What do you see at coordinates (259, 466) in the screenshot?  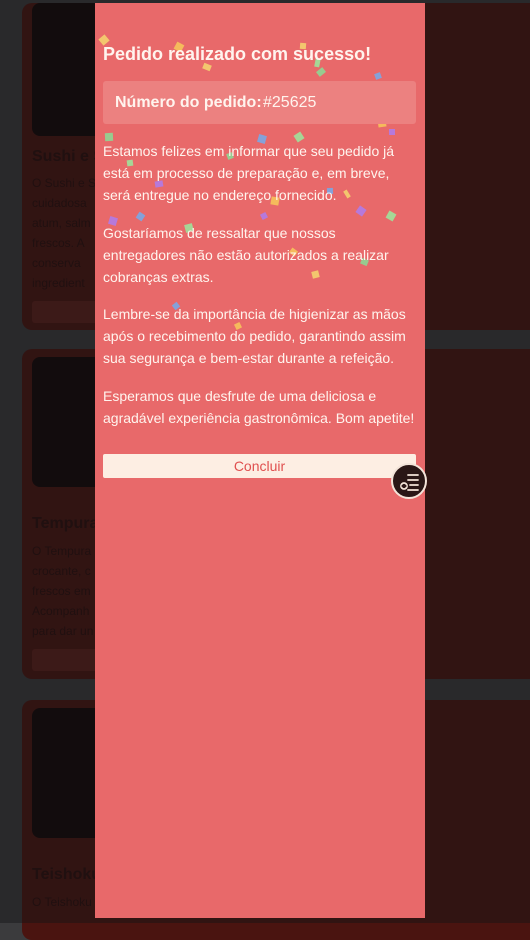 I see `conclude-button: Concluir` at bounding box center [259, 466].